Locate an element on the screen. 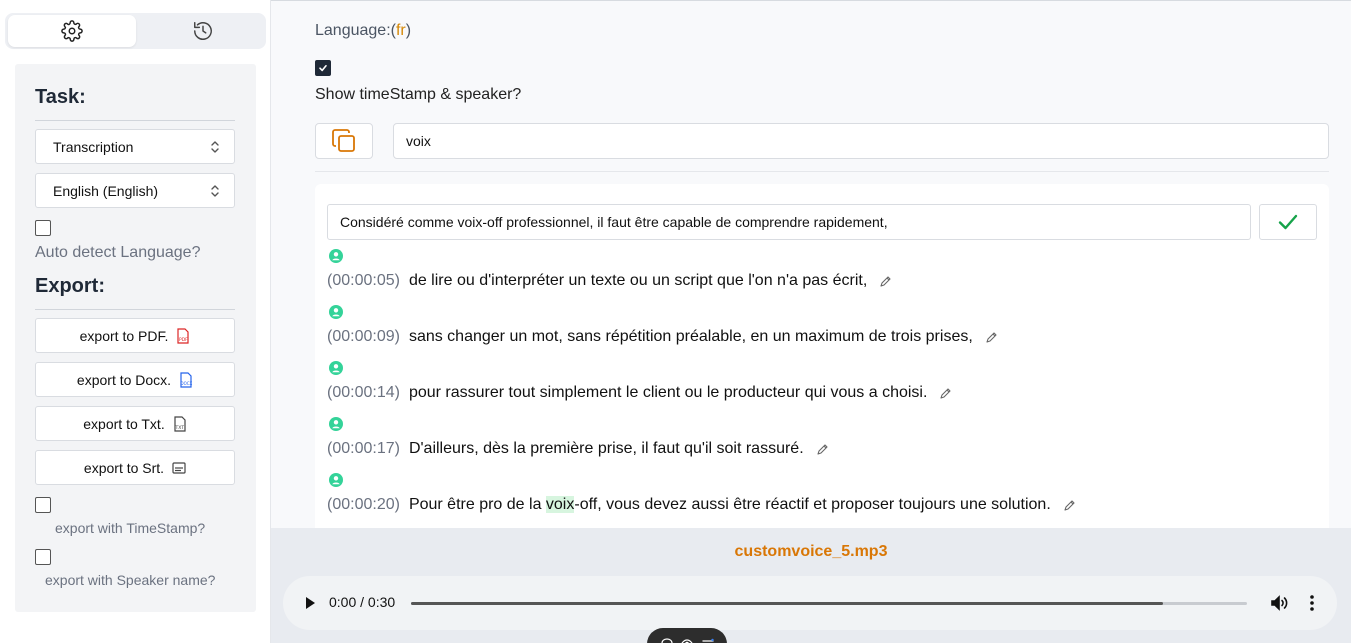 The width and height of the screenshot is (1351, 643). export-speaker-label: export with Speaker name? is located at coordinates (130, 580).